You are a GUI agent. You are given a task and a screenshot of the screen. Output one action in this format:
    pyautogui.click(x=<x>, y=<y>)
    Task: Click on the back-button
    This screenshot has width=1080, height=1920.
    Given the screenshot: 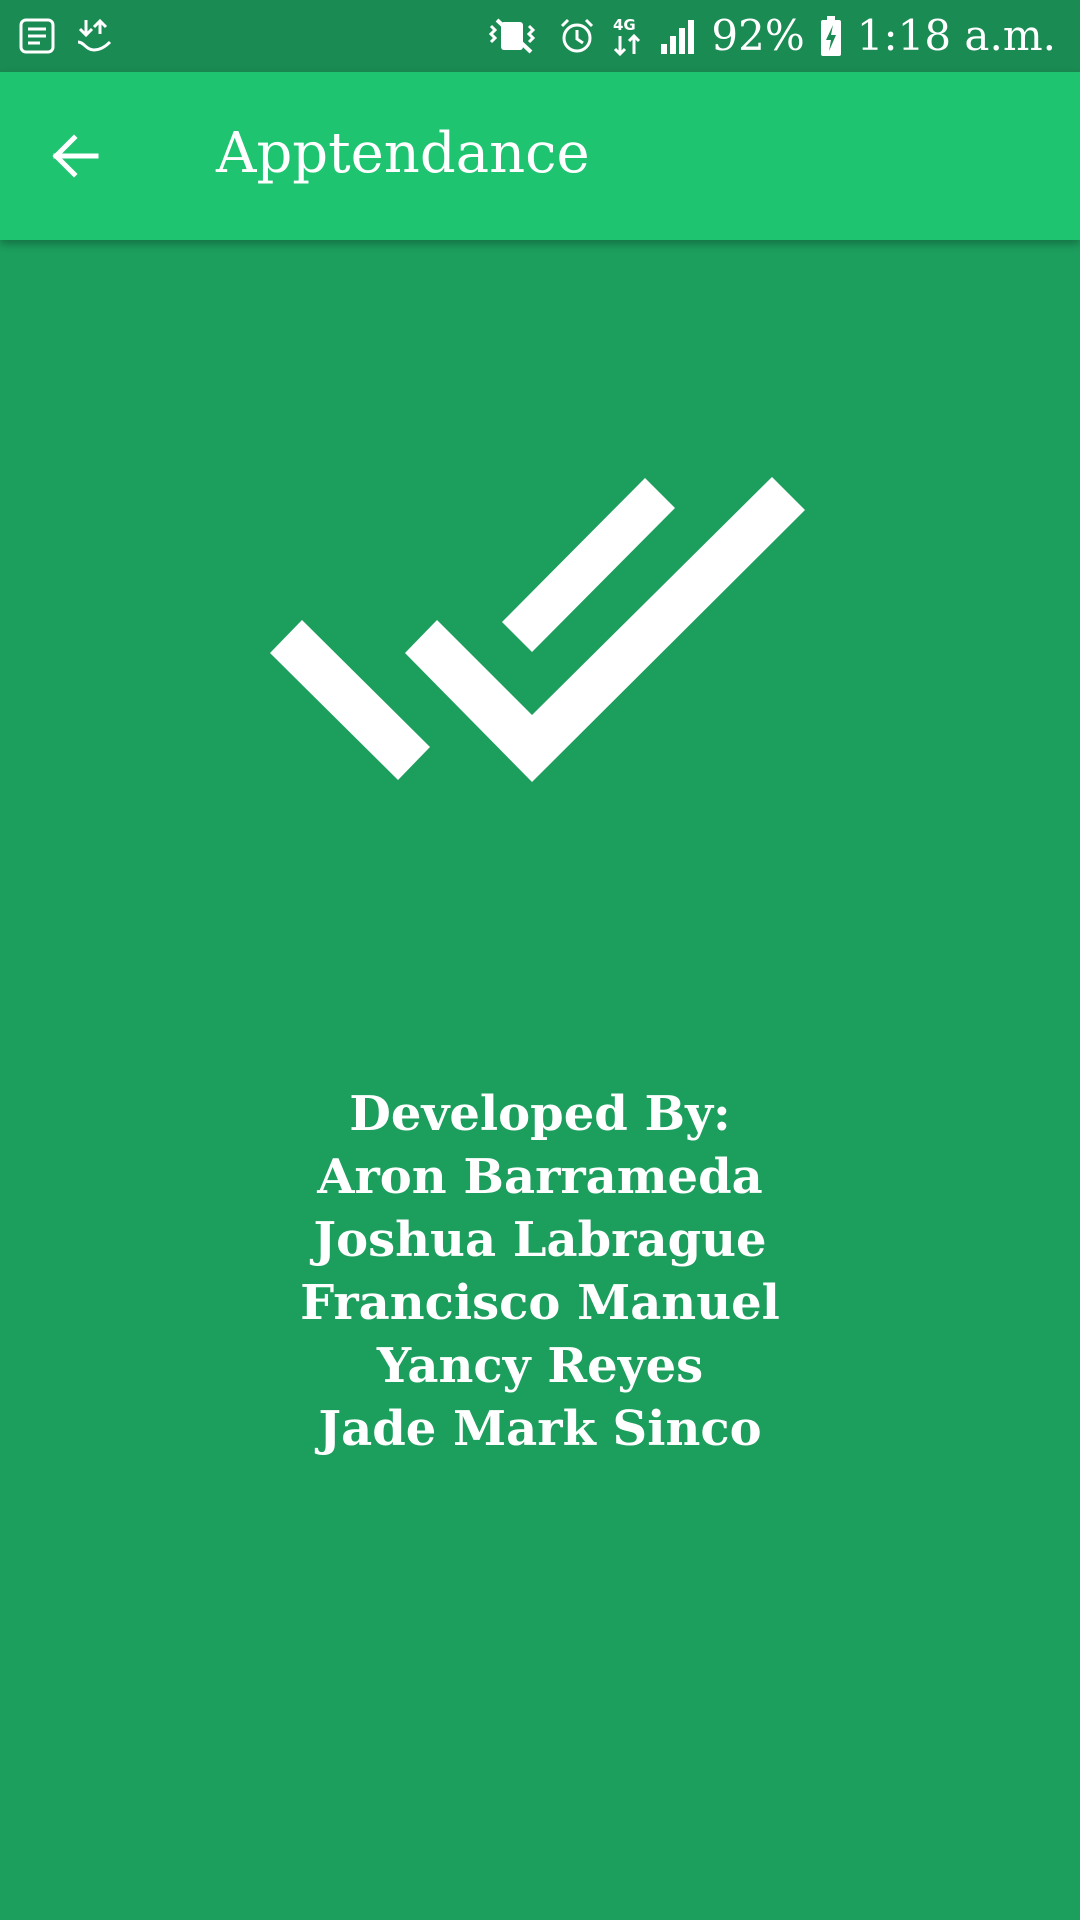 What is the action you would take?
    pyautogui.click(x=74, y=156)
    